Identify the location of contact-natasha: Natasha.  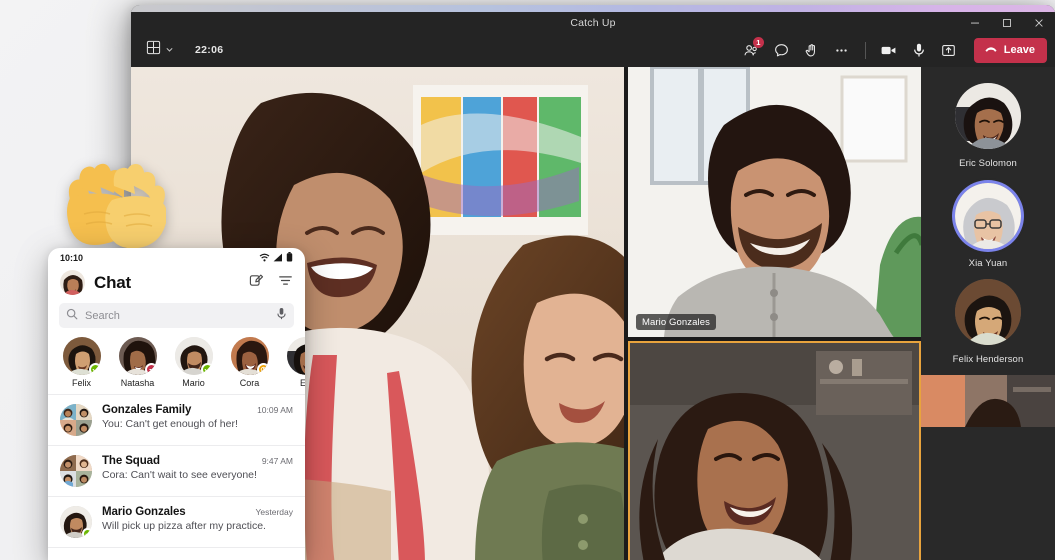
(137, 362).